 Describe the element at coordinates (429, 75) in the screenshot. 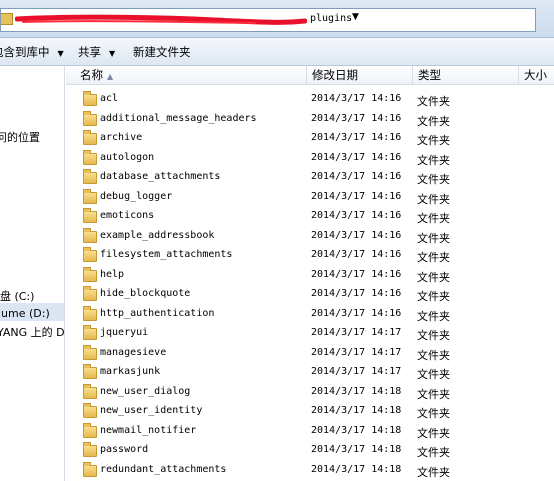

I see `column-type-label: 类型` at that location.